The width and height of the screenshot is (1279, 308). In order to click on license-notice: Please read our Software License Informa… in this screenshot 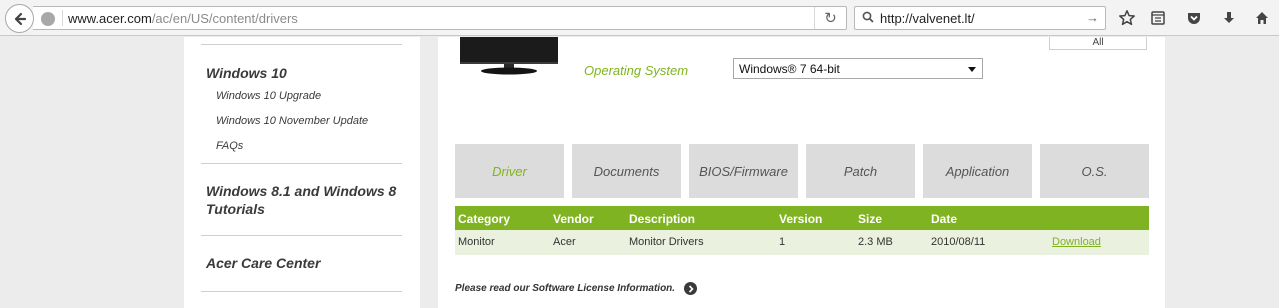, I will do `click(565, 288)`.